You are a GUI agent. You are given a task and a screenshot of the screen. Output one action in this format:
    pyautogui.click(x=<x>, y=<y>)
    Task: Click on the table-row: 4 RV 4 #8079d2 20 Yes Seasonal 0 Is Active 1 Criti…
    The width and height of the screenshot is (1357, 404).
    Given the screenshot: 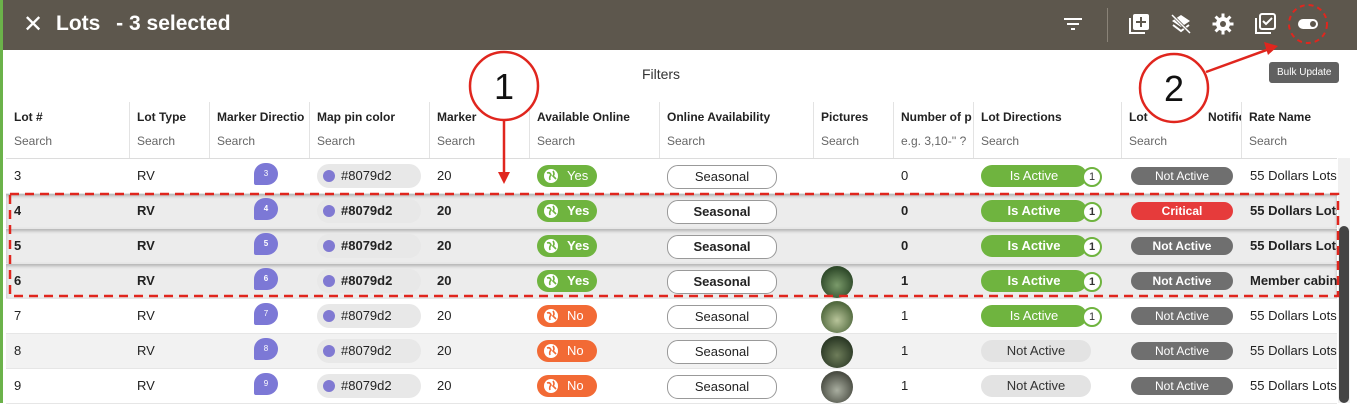 What is the action you would take?
    pyautogui.click(x=671, y=211)
    